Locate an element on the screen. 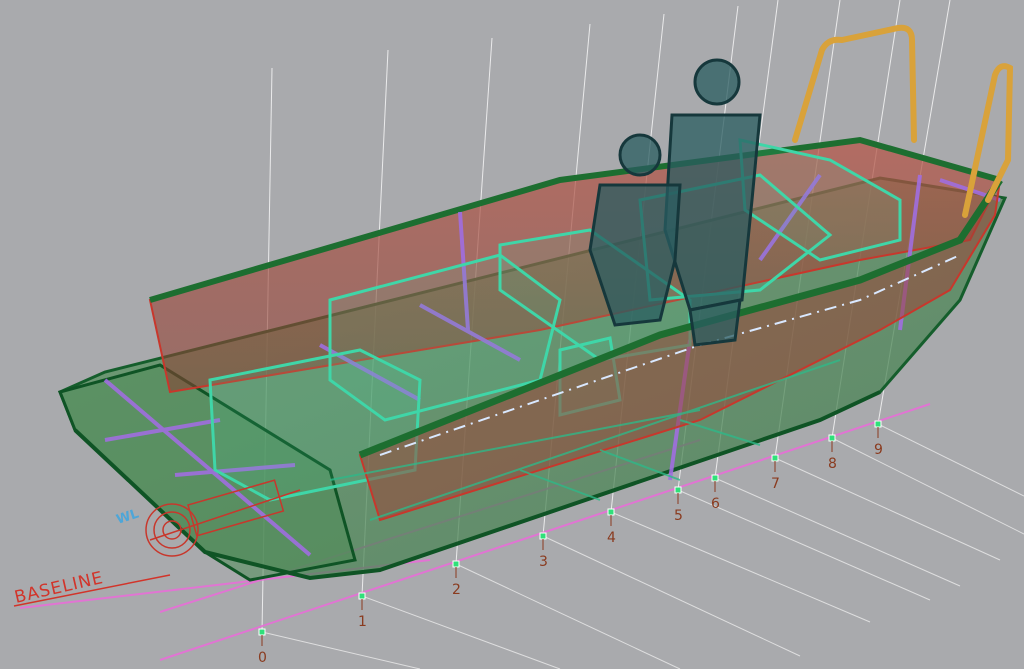 The height and width of the screenshot is (669, 1024). station-marker-icon: 7 is located at coordinates (775, 473).